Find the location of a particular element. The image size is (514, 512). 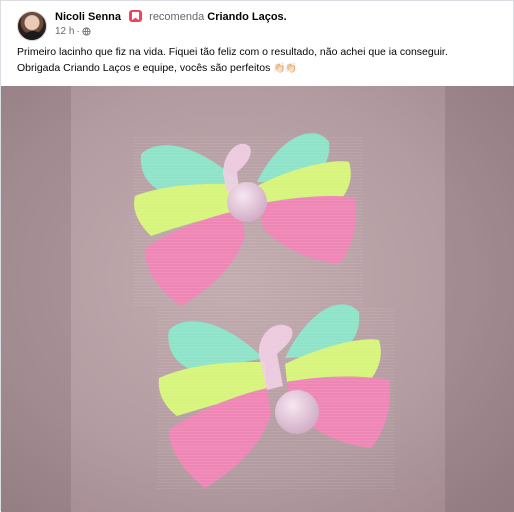

post-time: 12 h is located at coordinates (64, 31).